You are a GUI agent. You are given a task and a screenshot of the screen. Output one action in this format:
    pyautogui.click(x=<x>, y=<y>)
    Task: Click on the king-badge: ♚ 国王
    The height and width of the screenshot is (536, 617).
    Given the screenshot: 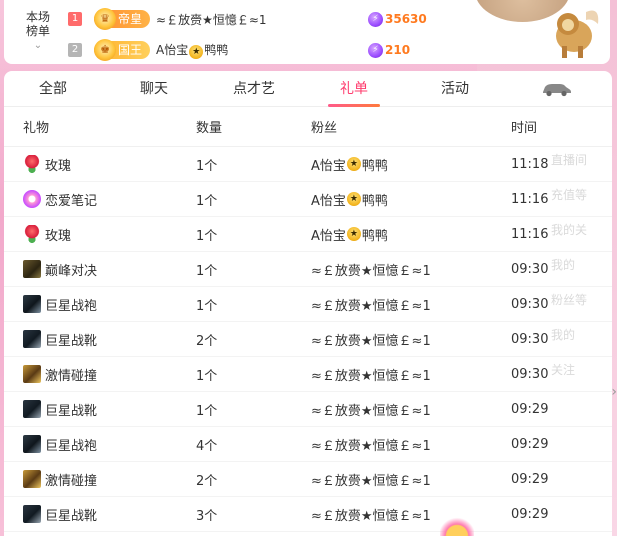 What is the action you would take?
    pyautogui.click(x=122, y=50)
    